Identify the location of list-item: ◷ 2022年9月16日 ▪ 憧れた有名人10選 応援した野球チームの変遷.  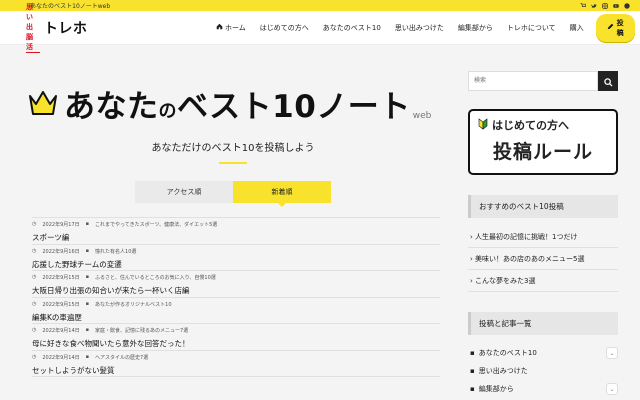
(236, 258).